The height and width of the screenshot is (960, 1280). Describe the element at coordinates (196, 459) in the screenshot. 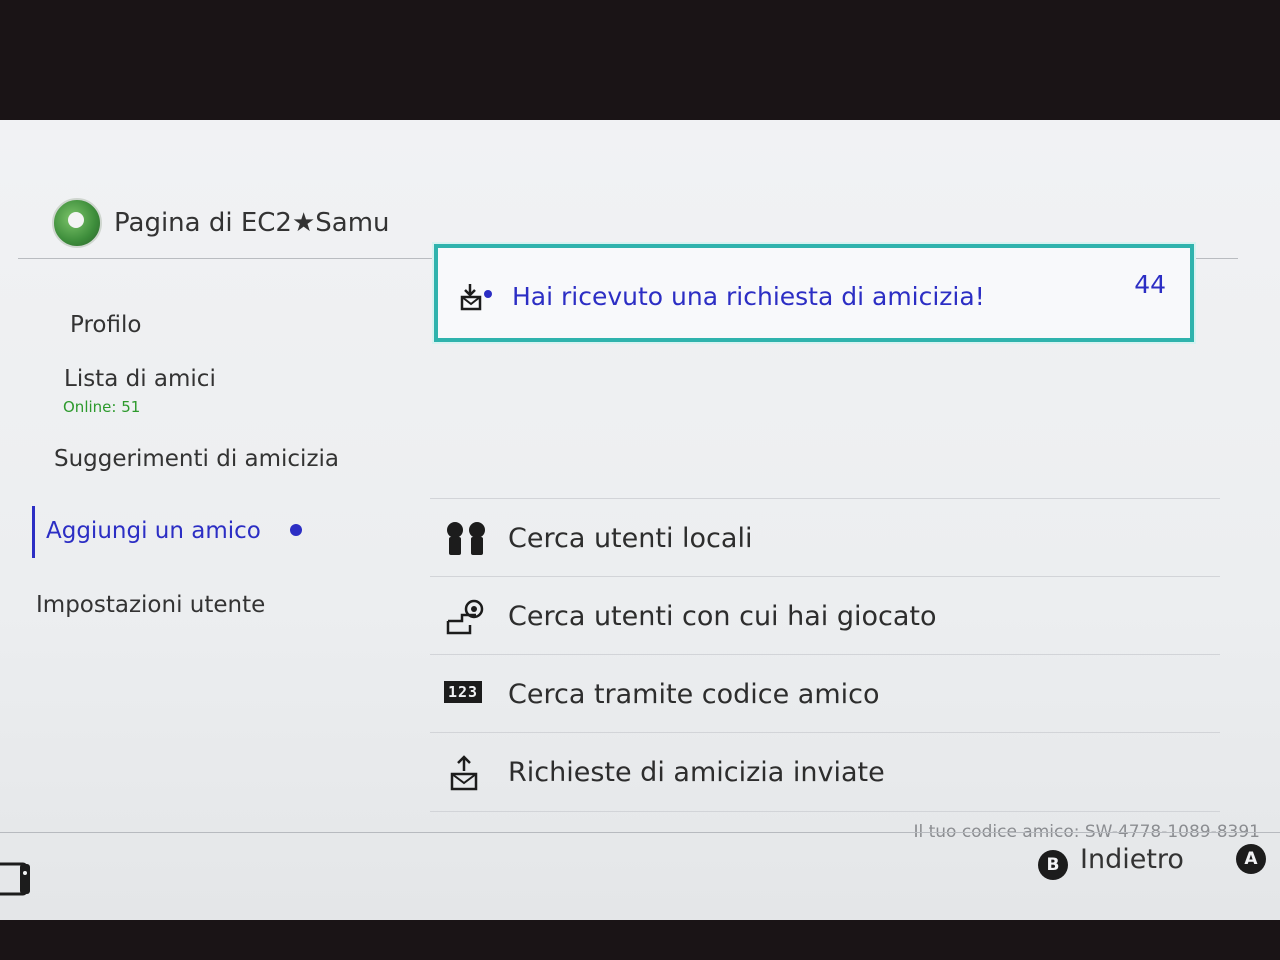

I see `sidebar-item-suggerimenti: Suggerimenti di amicizia` at that location.